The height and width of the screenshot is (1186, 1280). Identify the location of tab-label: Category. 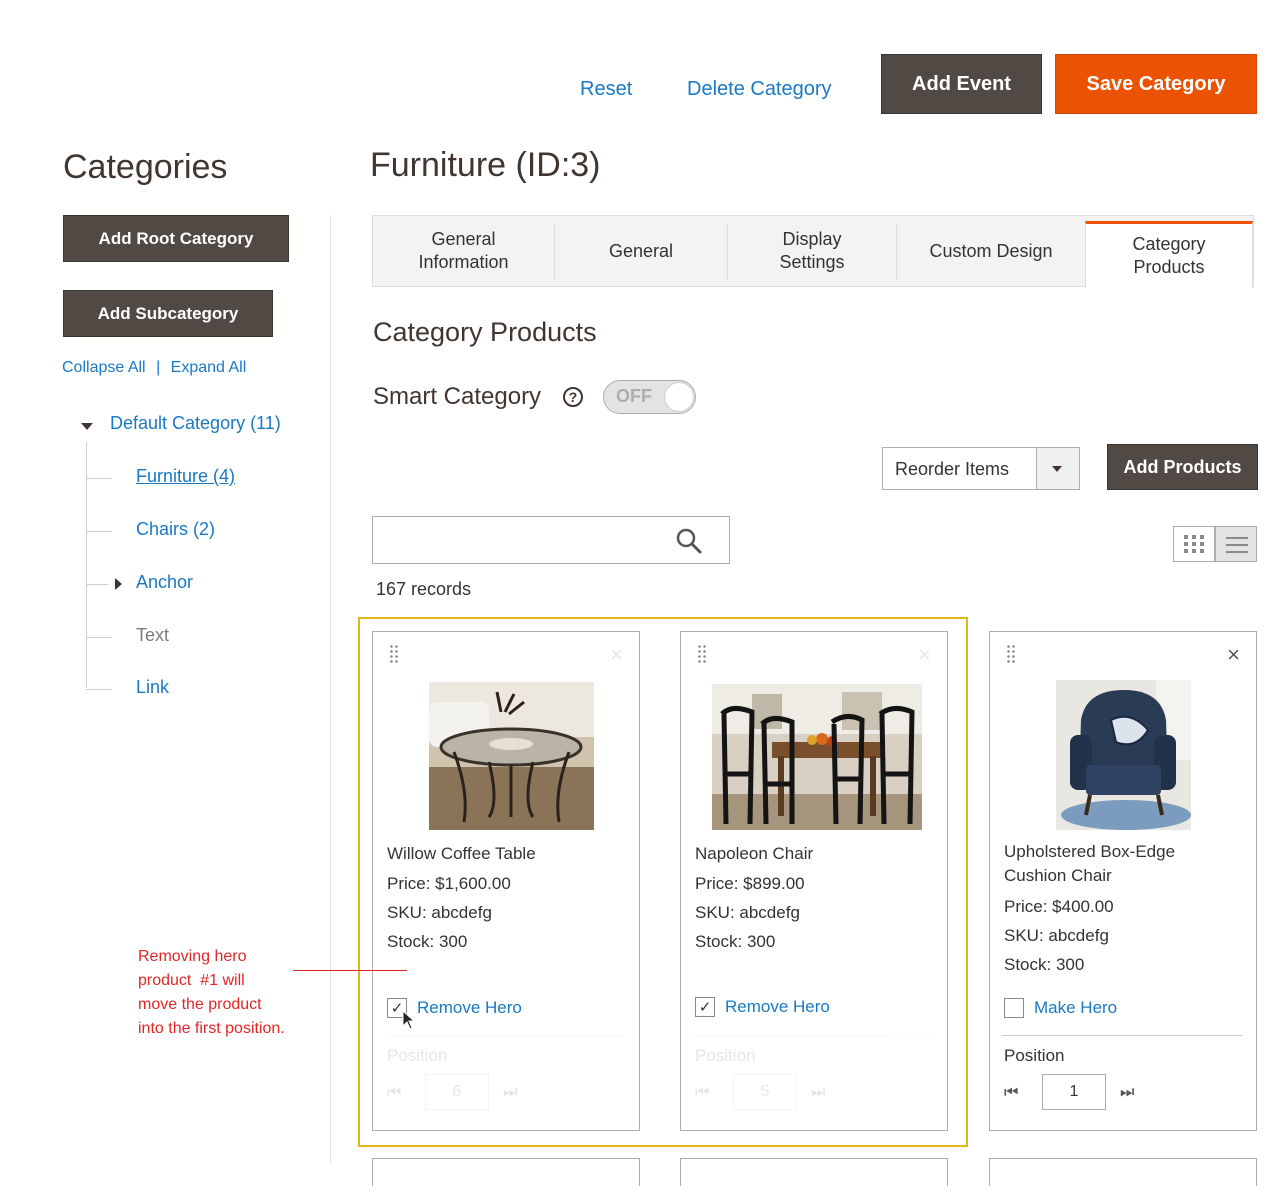
(1169, 244).